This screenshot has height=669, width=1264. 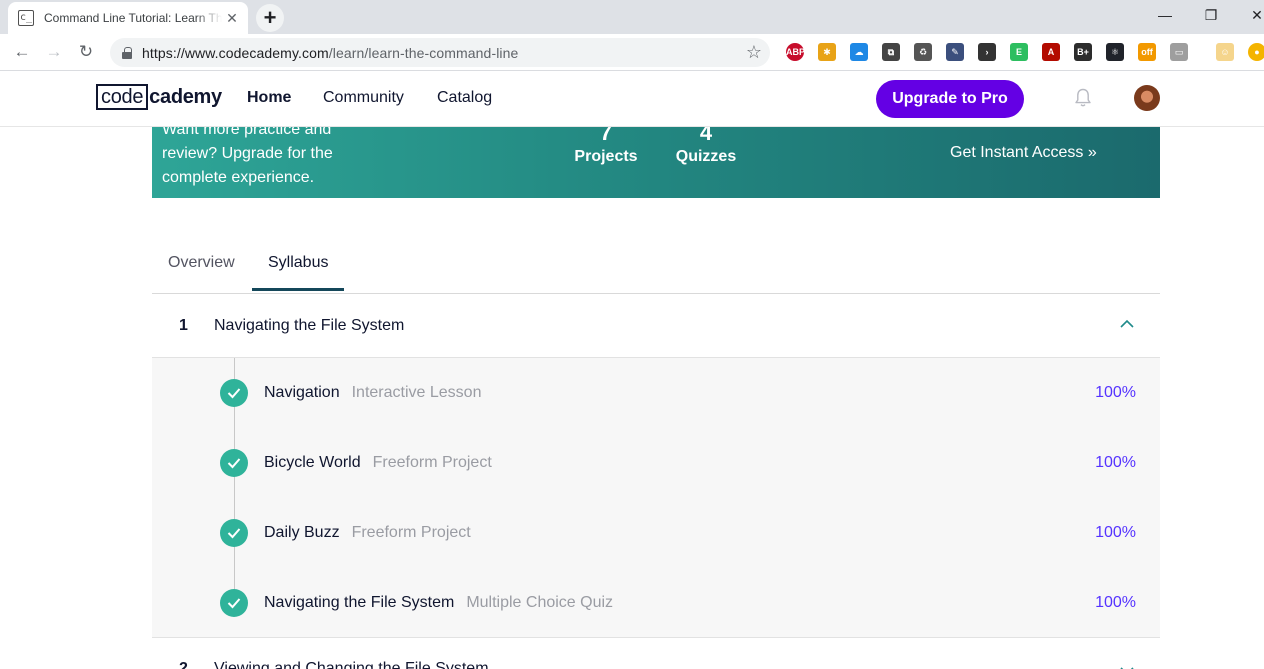 I want to click on adblock-plus-icon: ABP, so click(x=795, y=52).